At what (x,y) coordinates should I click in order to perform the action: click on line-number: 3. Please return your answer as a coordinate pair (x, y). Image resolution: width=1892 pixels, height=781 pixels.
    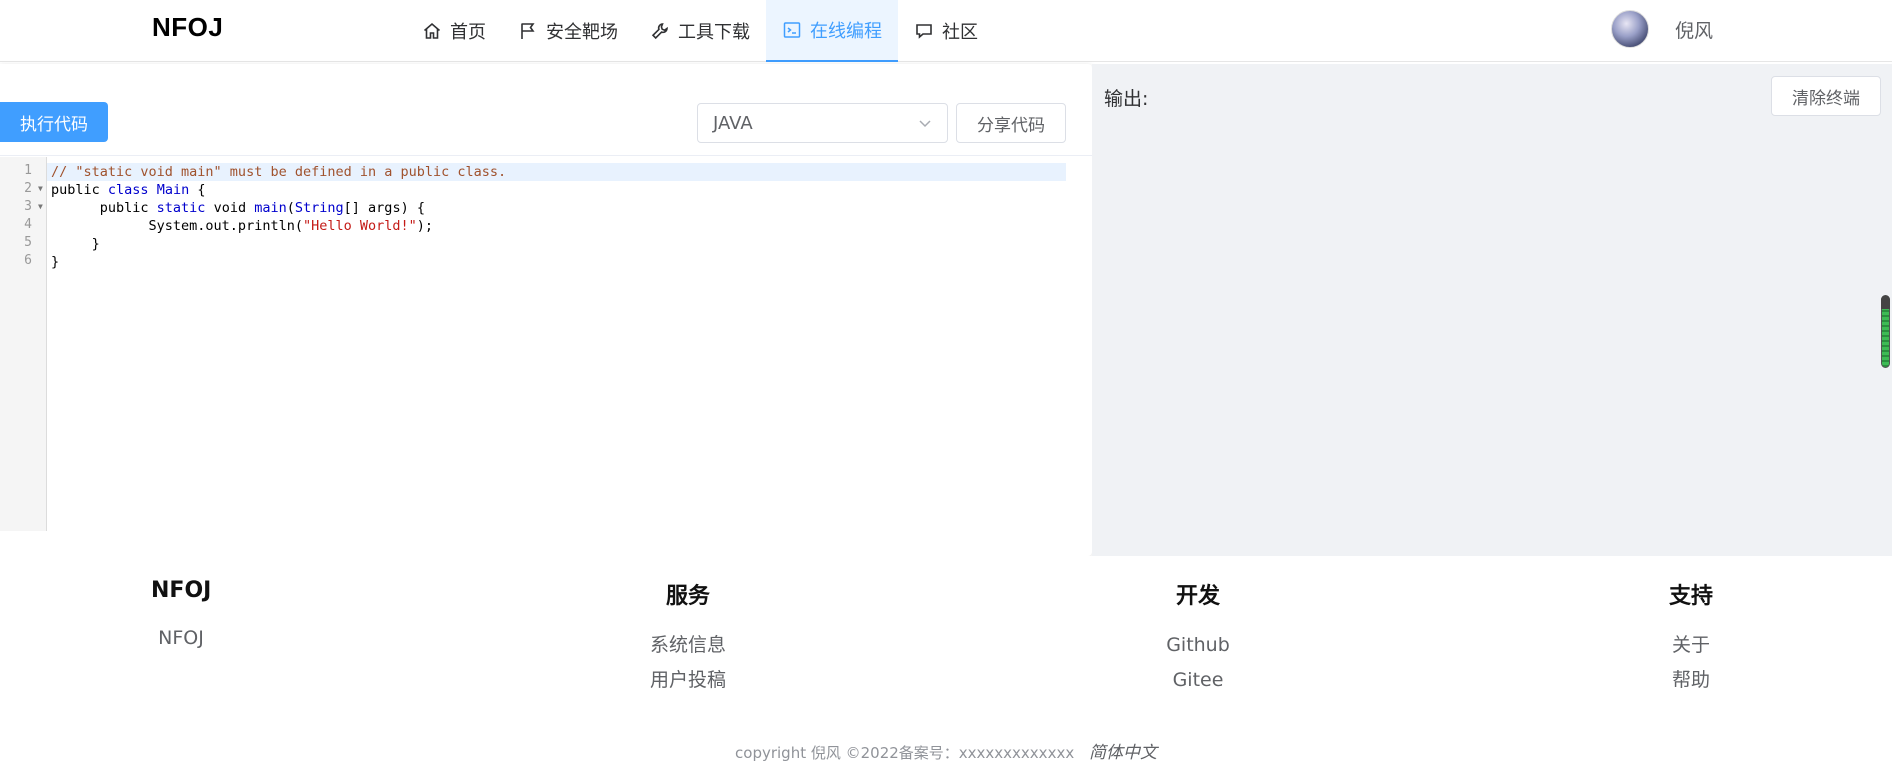
    Looking at the image, I should click on (28, 206).